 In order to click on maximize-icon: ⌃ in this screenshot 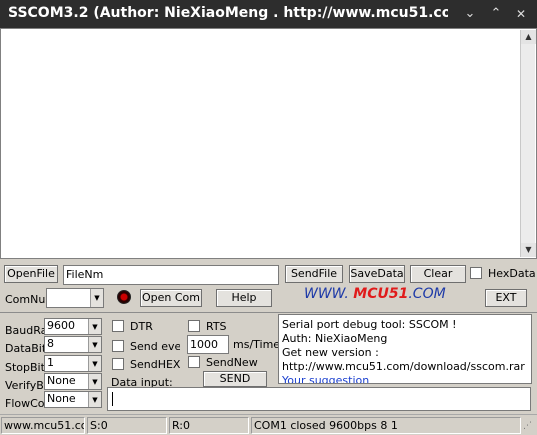, I will do `click(496, 14)`.